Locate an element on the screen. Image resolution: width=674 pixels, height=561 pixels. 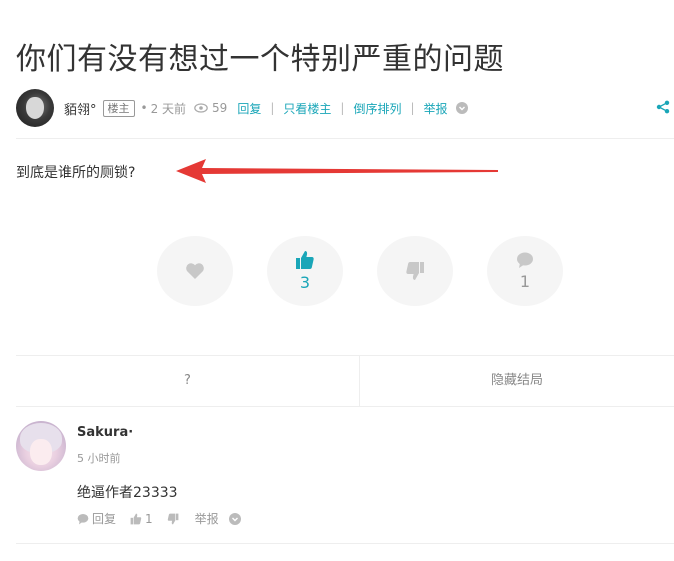
only-op-link: 只看楼主 is located at coordinates (307, 108).